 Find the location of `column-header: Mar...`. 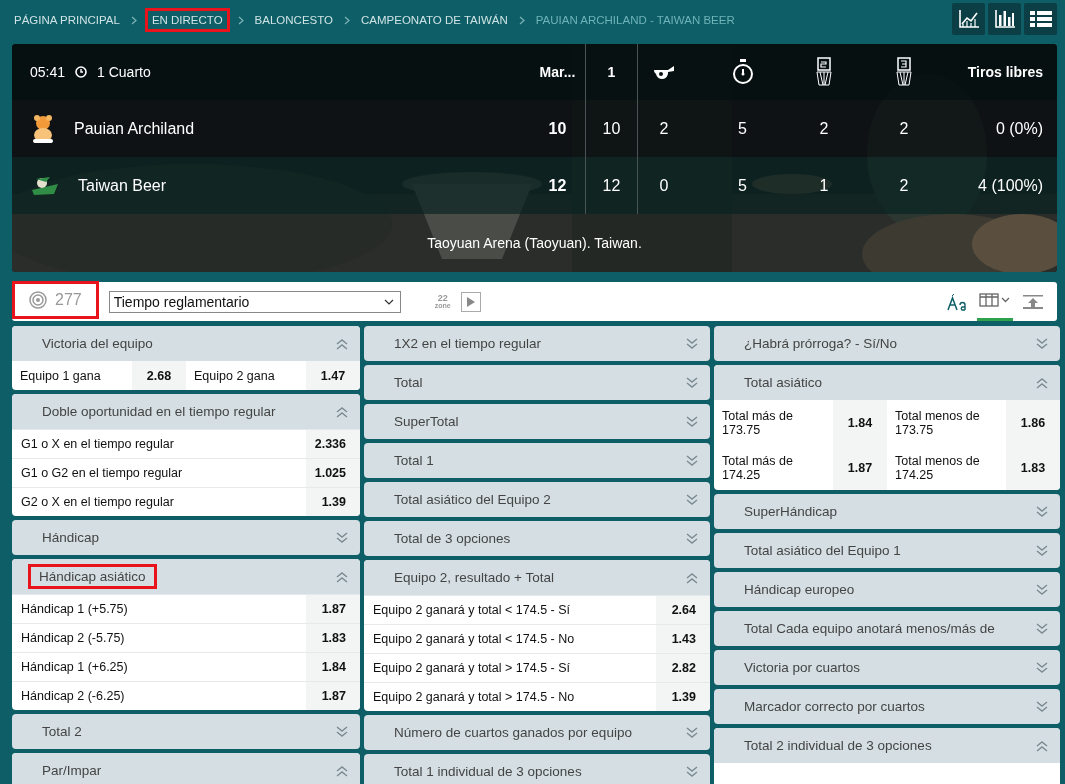

column-header: Mar... is located at coordinates (557, 72).